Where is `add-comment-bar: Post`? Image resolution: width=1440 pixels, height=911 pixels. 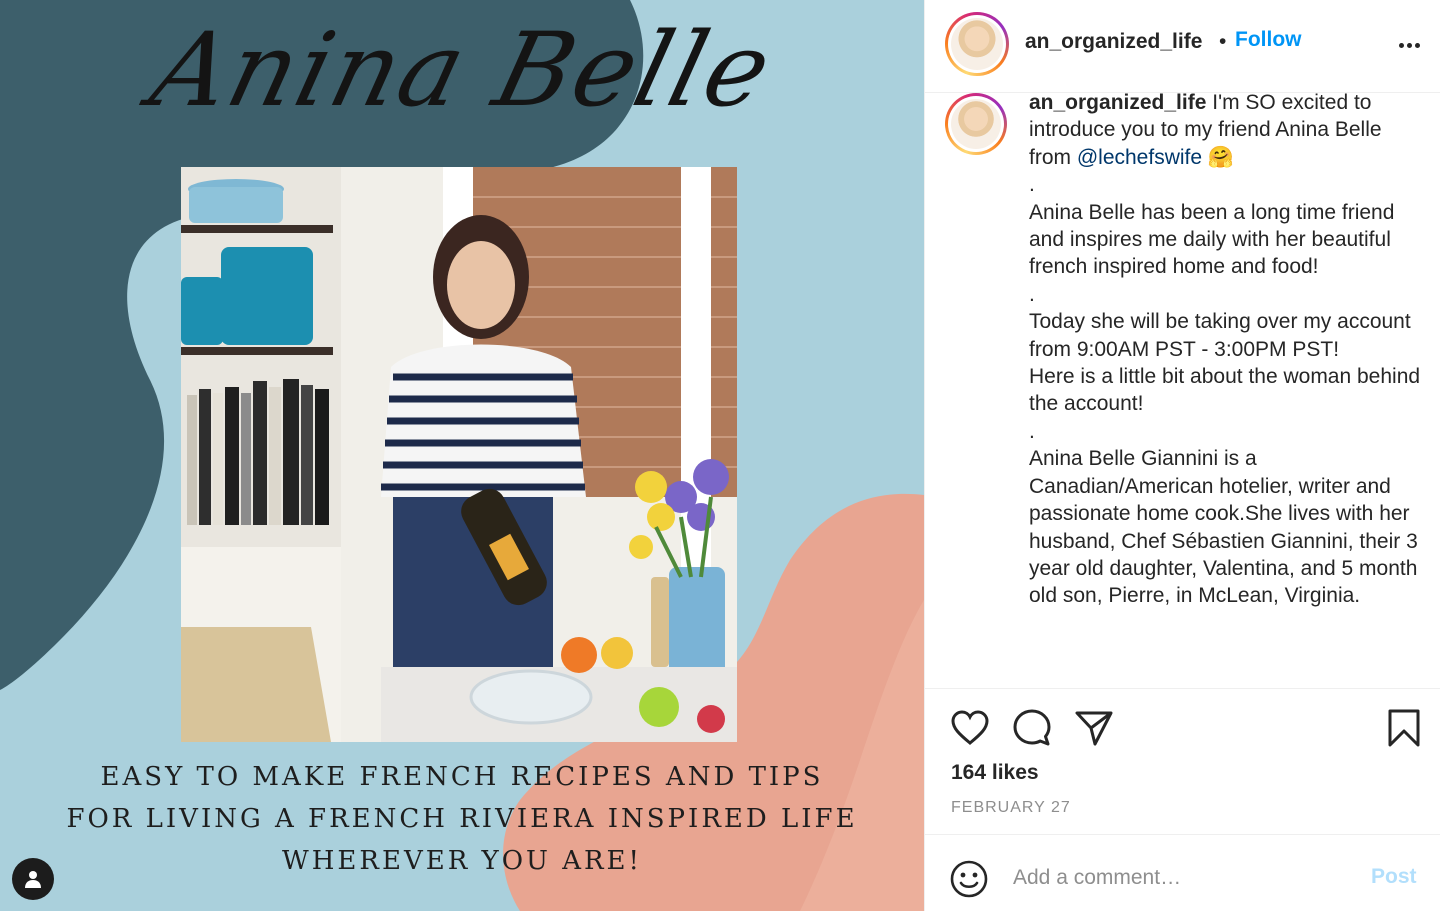 add-comment-bar: Post is located at coordinates (1182, 872).